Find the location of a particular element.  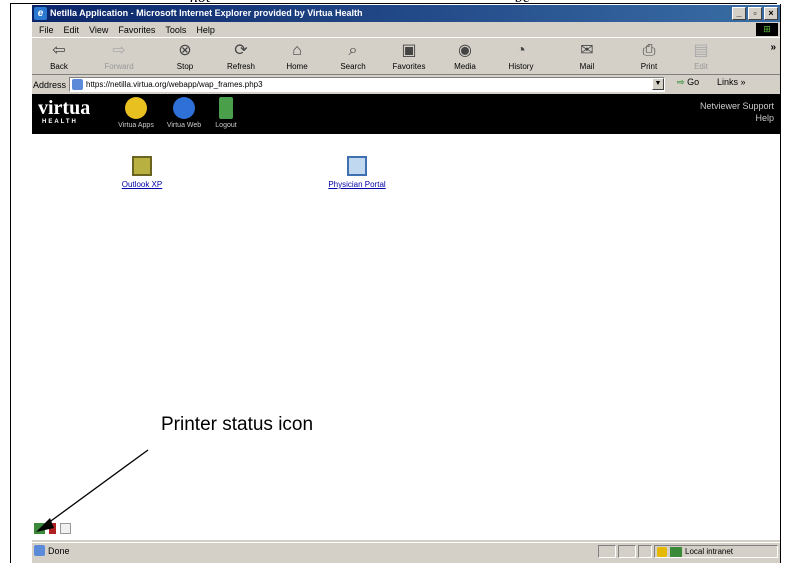

restore-button: ▫ is located at coordinates (755, 13).